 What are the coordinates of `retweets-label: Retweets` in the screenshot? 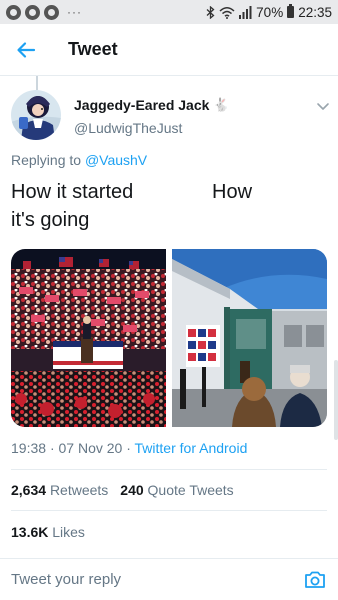 It's located at (79, 490).